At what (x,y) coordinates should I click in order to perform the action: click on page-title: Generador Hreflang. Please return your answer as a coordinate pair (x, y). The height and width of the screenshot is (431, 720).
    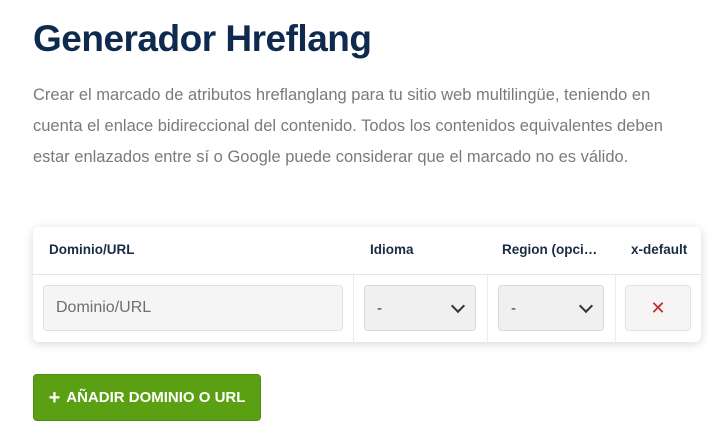
    Looking at the image, I should click on (202, 38).